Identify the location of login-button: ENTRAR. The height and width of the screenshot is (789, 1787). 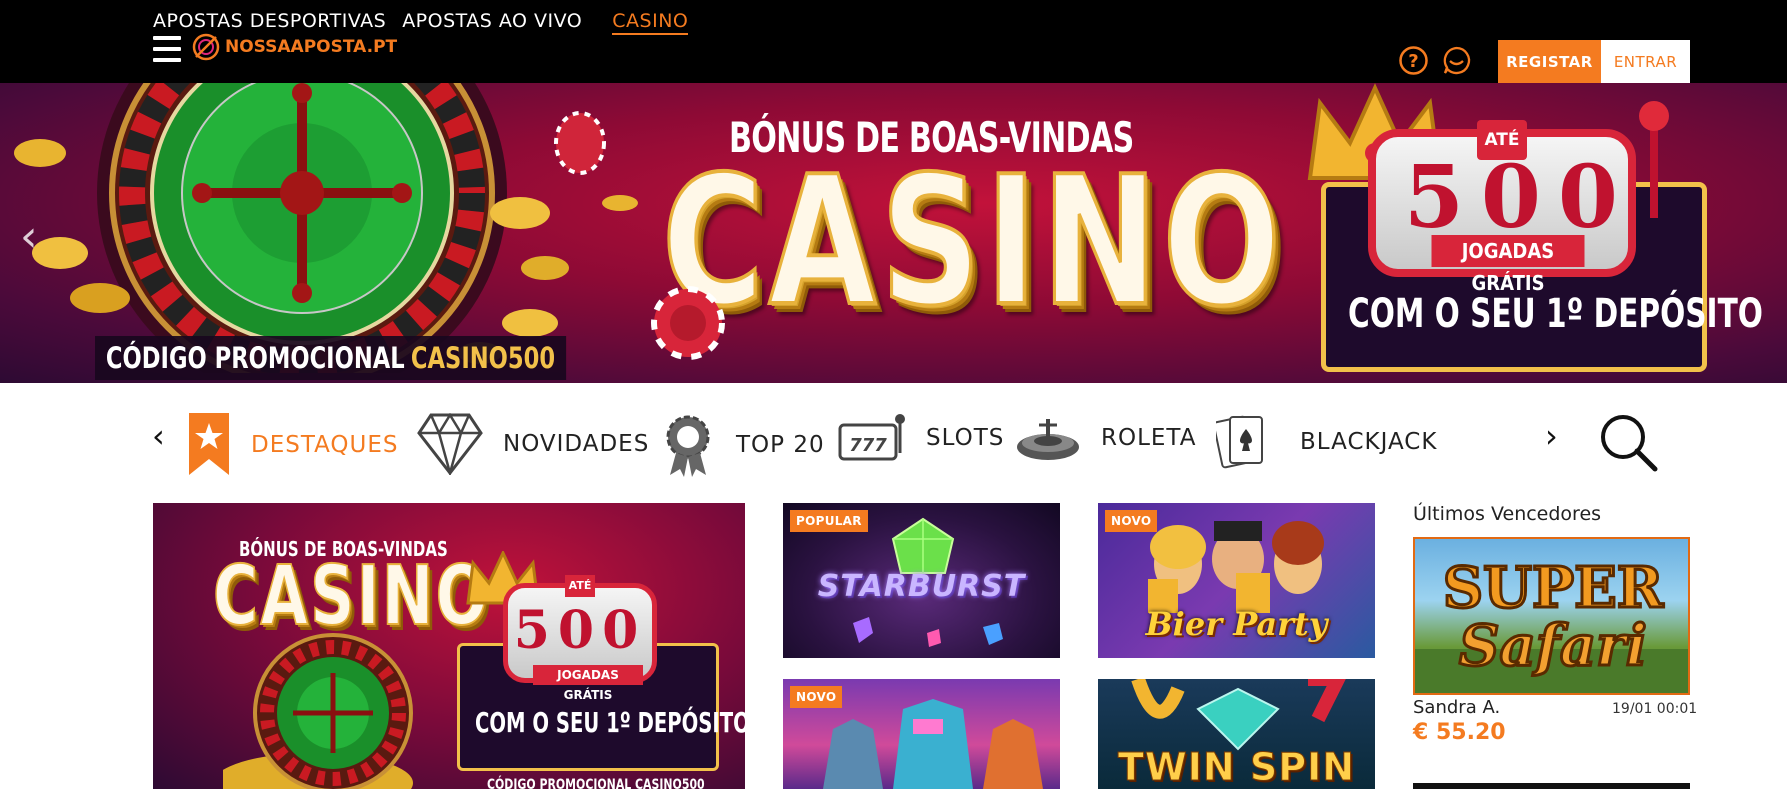
(1645, 61).